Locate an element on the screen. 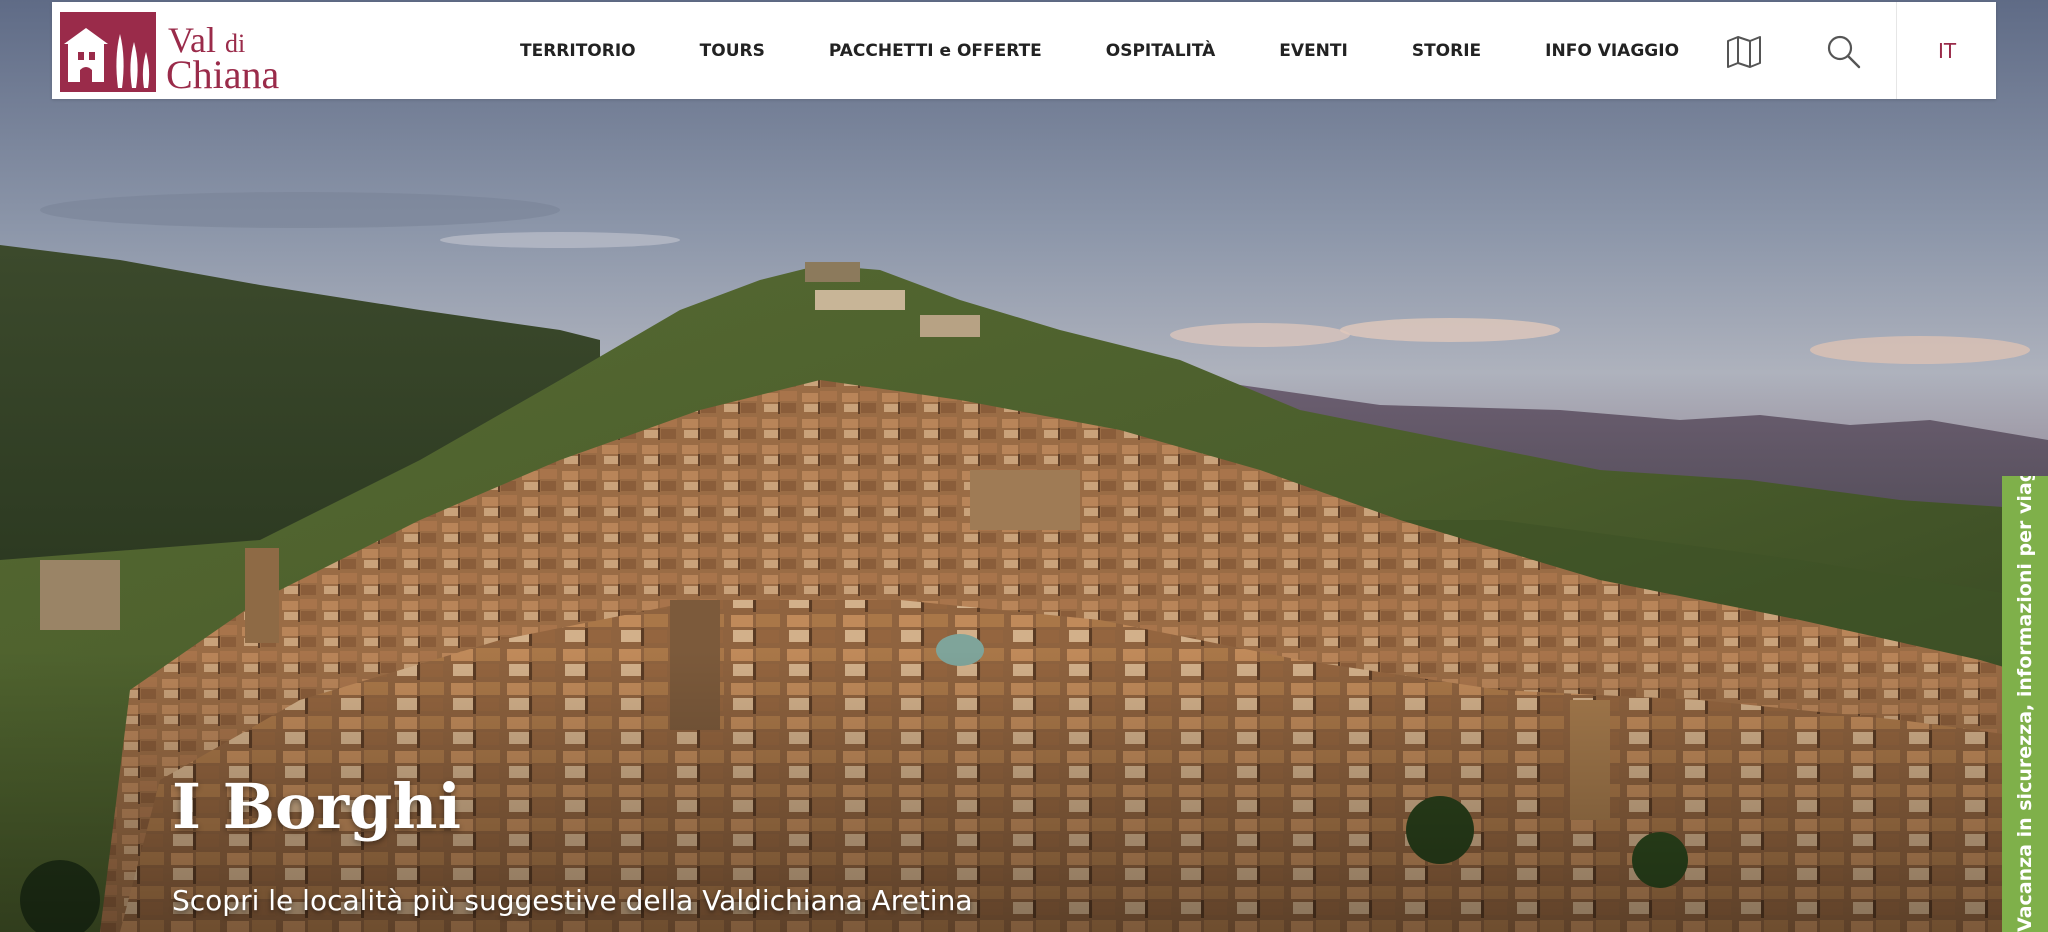  map-icon is located at coordinates (1744, 52).